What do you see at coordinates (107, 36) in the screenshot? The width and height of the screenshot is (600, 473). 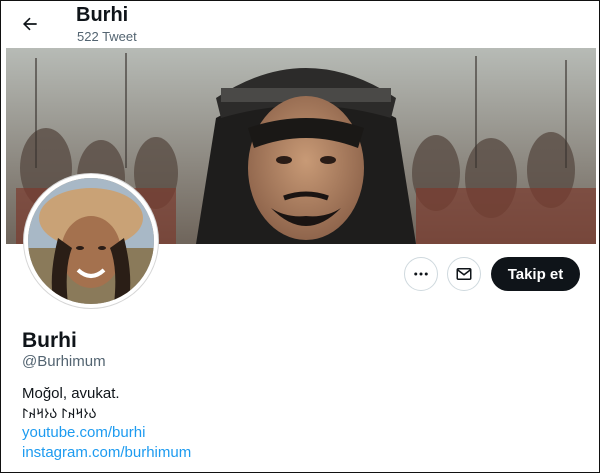 I see `tweet-count: 522 Tweet` at bounding box center [107, 36].